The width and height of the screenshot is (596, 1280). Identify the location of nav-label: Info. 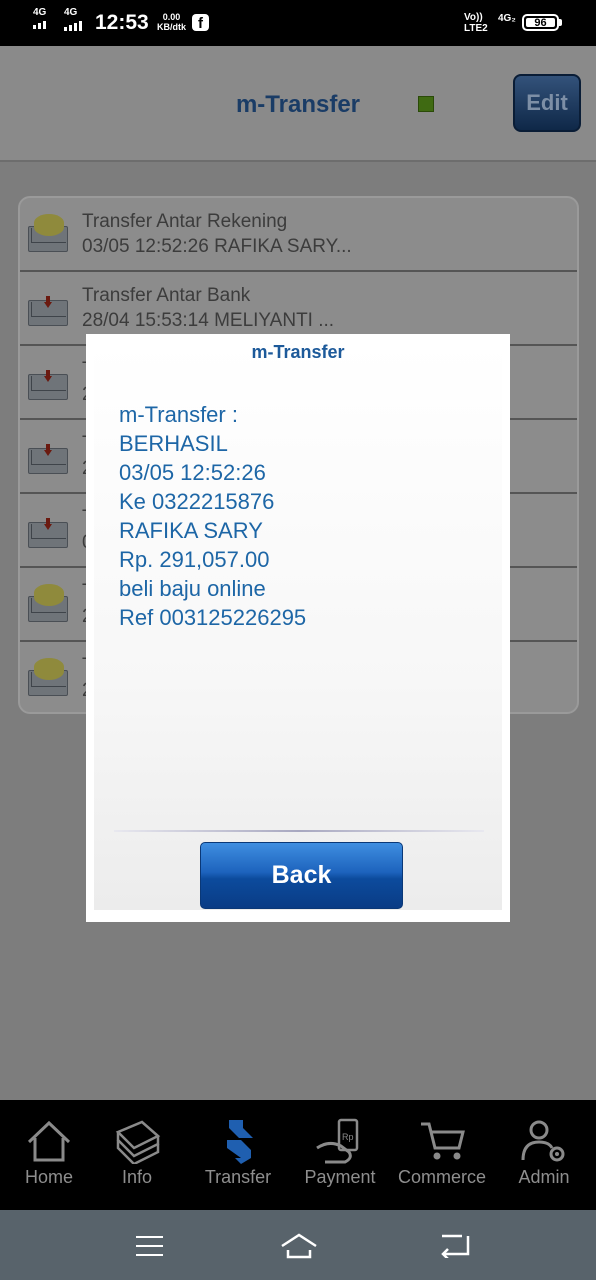
(137, 1177).